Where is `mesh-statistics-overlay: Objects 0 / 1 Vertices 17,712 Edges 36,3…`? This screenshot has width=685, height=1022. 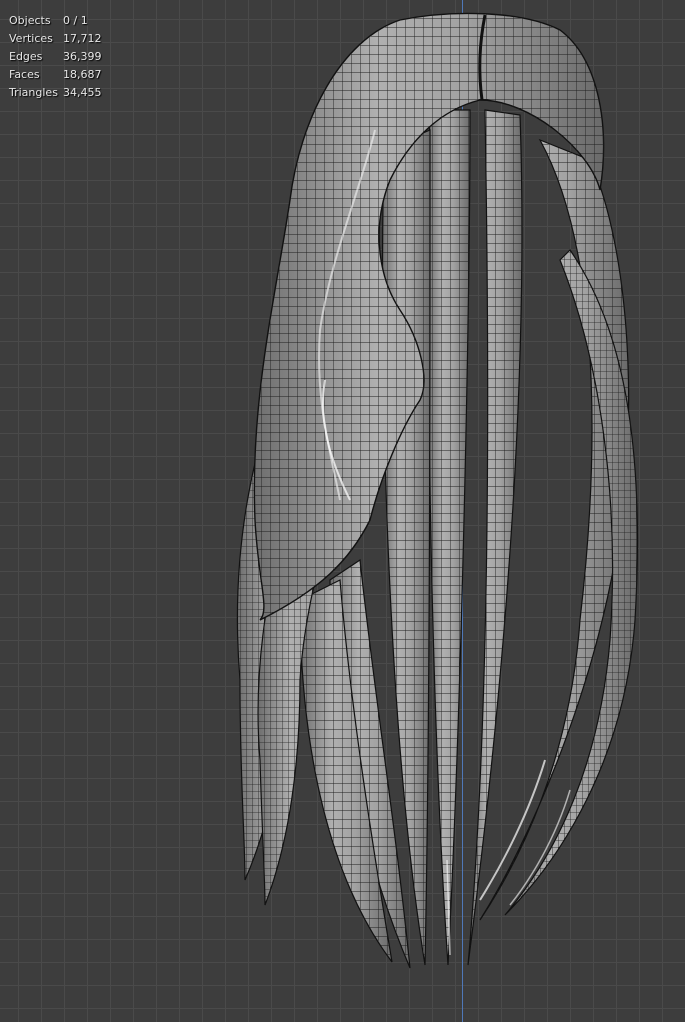 mesh-statistics-overlay: Objects 0 / 1 Vertices 17,712 Edges 36,3… is located at coordinates (55, 57).